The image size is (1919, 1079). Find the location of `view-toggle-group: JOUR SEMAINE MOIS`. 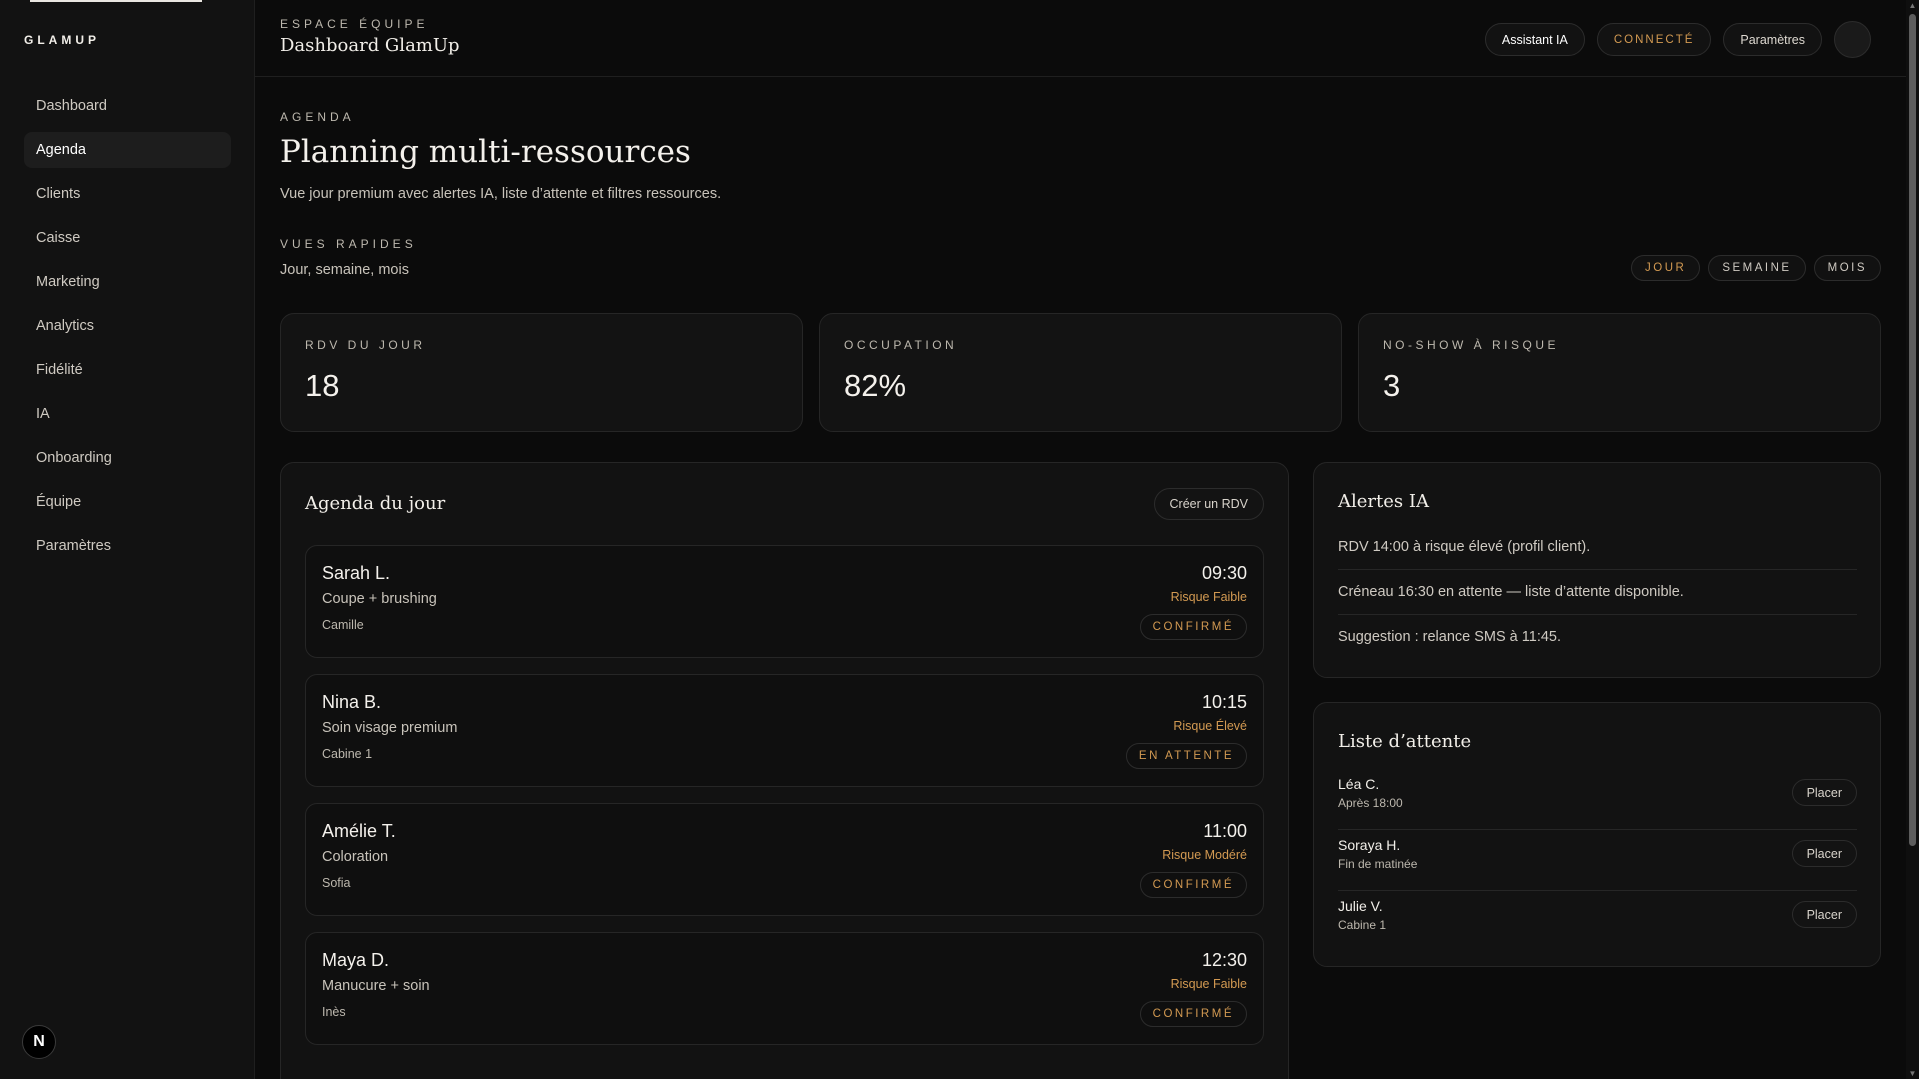

view-toggle-group: JOUR SEMAINE MOIS is located at coordinates (1756, 268).